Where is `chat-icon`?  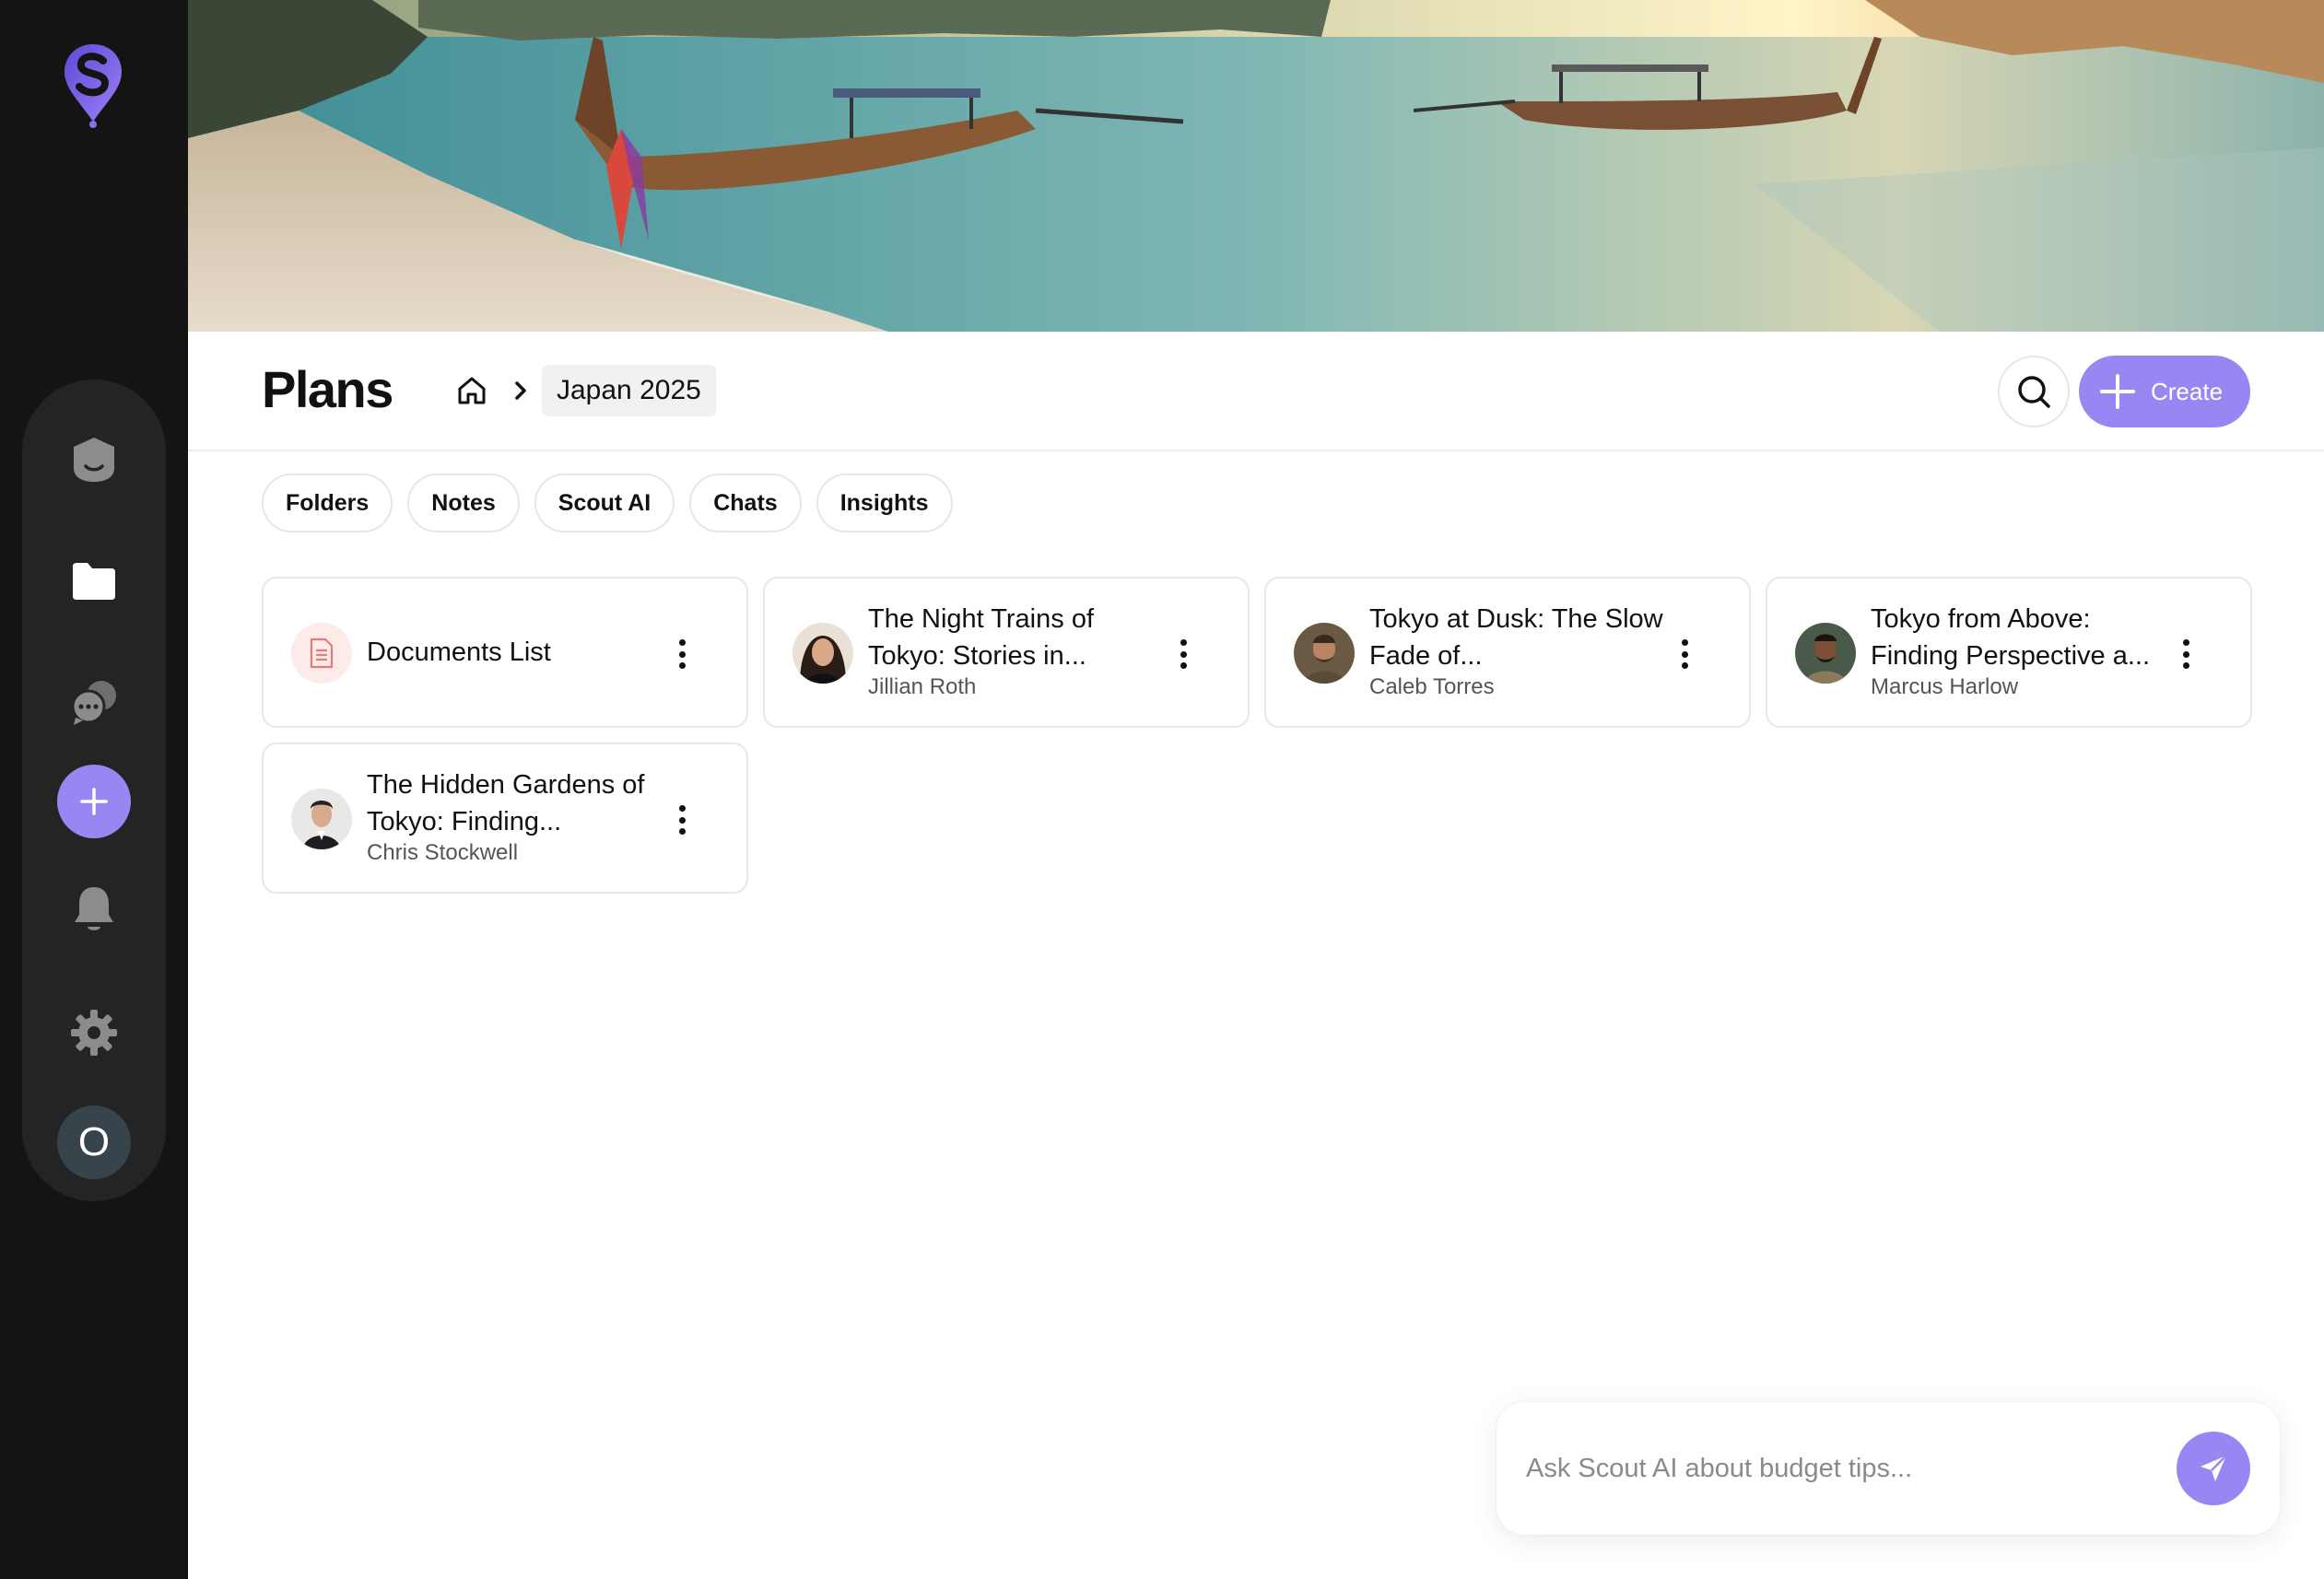 chat-icon is located at coordinates (93, 703).